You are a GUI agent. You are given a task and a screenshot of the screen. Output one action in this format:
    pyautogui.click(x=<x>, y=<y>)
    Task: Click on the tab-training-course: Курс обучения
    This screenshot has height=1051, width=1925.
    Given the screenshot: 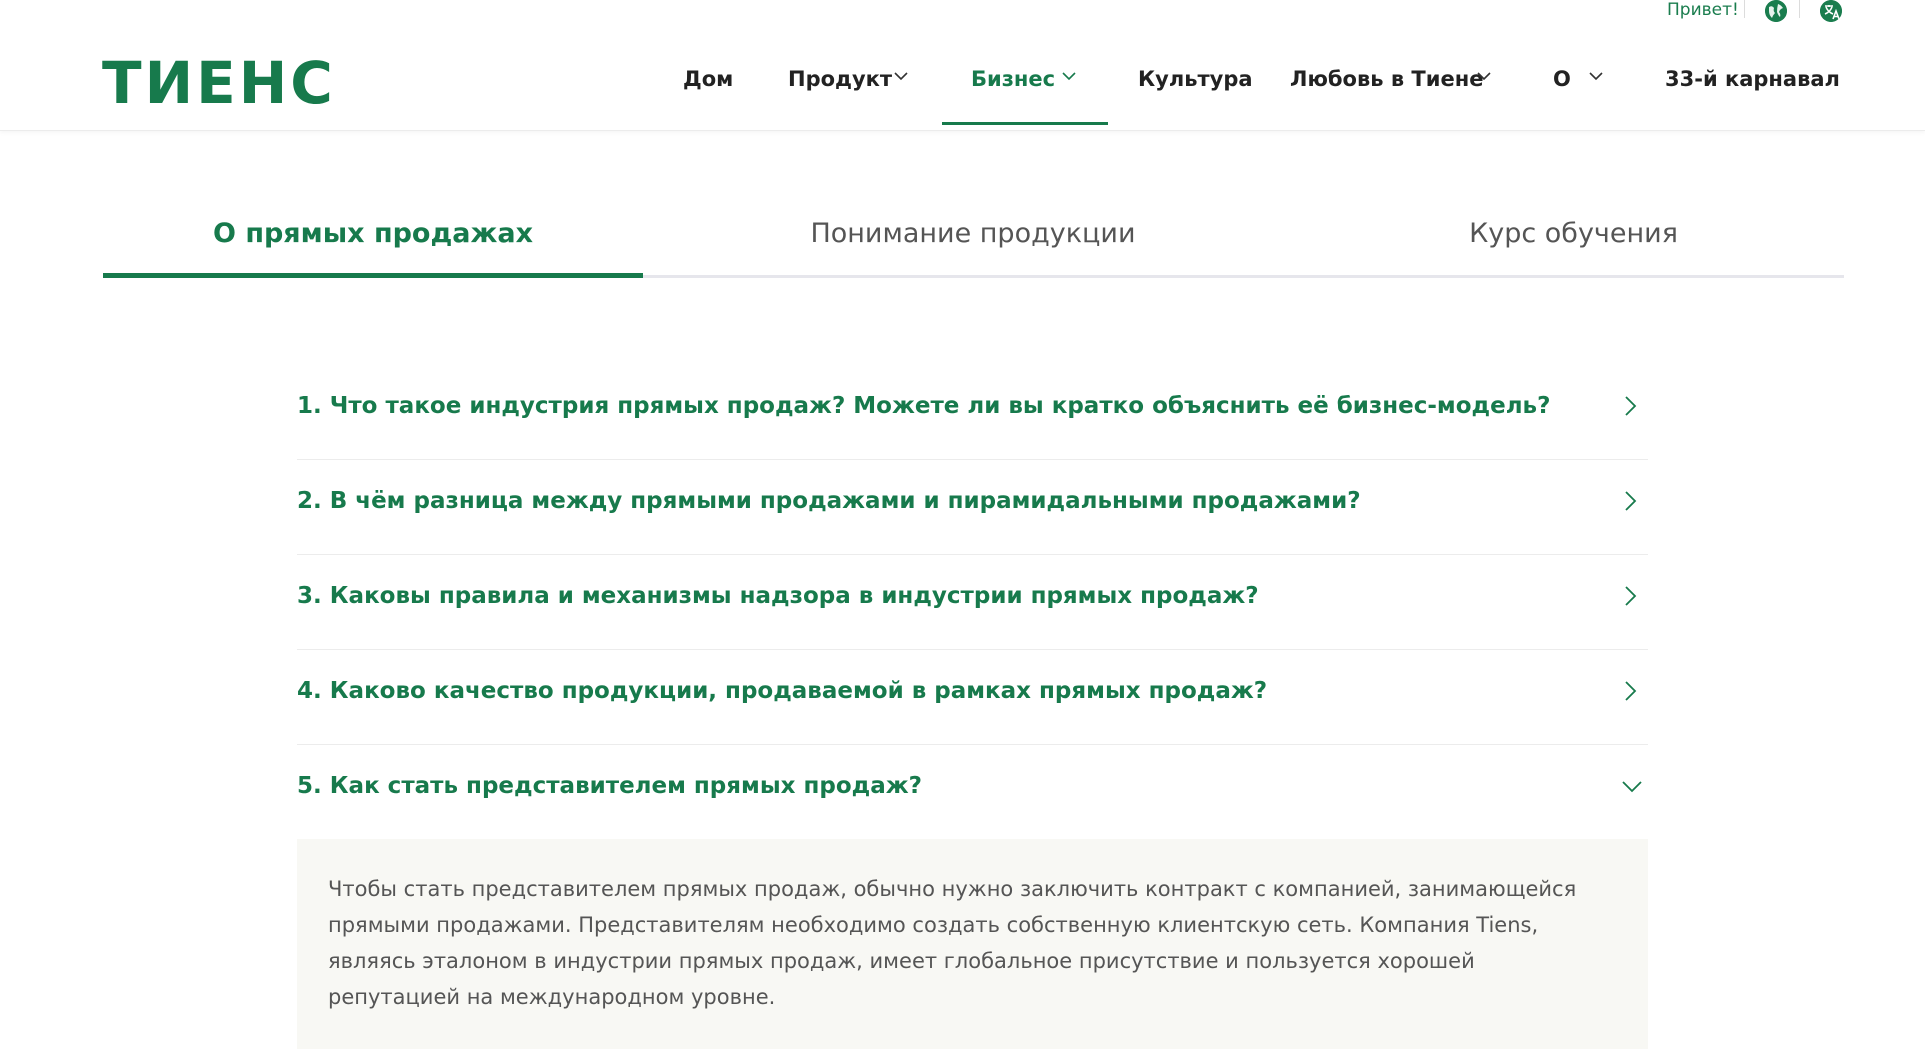 What is the action you would take?
    pyautogui.click(x=1573, y=237)
    